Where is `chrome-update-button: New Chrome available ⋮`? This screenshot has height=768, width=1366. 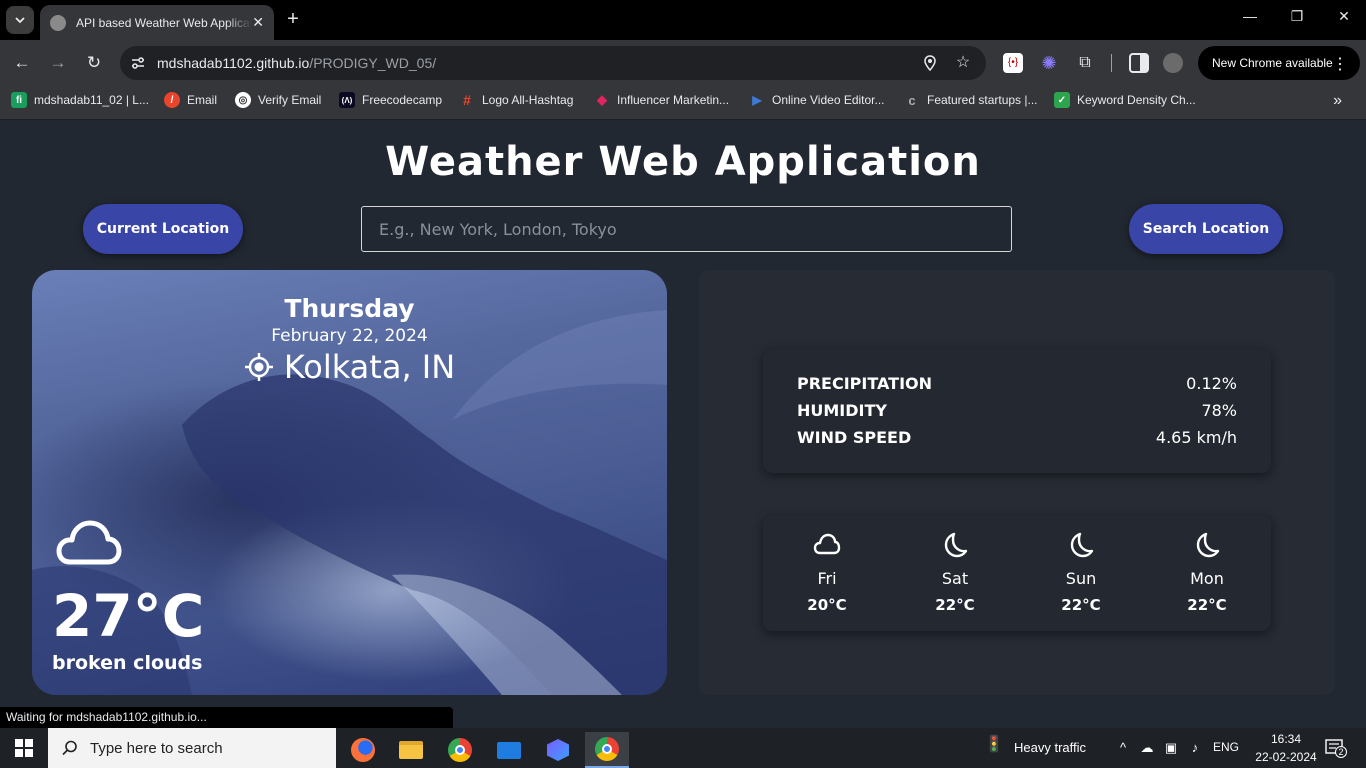
chrome-update-button: New Chrome available ⋮ is located at coordinates (1279, 63).